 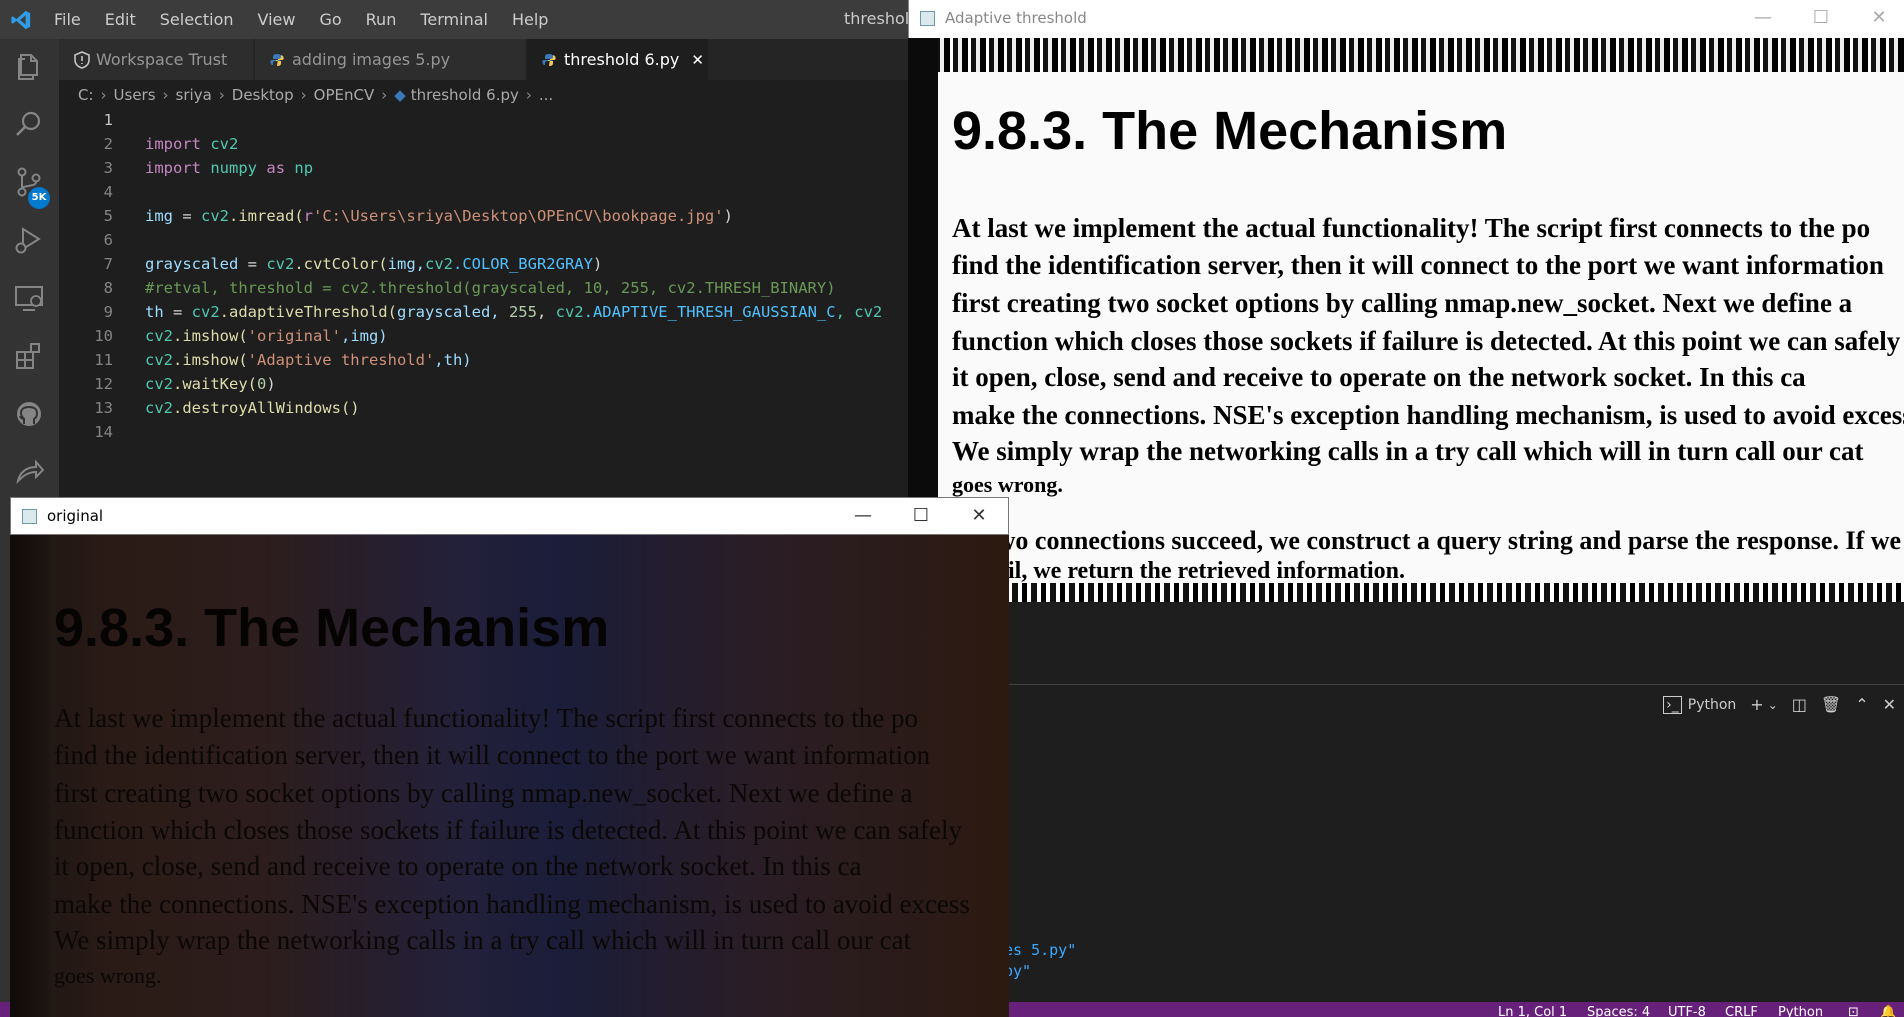 What do you see at coordinates (1831, 704) in the screenshot?
I see `trash-icon: 🗑` at bounding box center [1831, 704].